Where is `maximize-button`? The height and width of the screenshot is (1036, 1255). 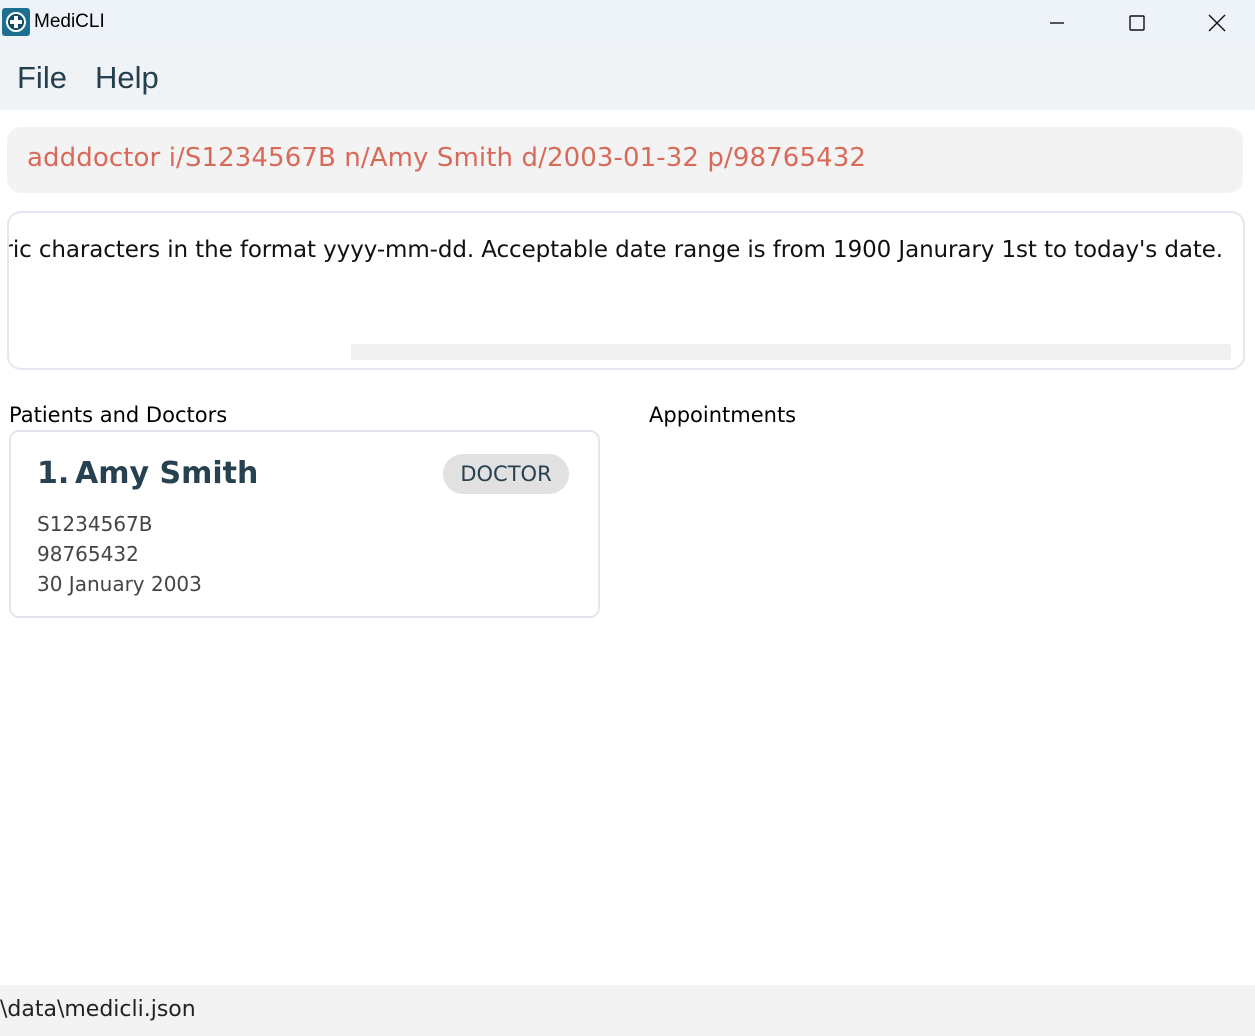 maximize-button is located at coordinates (1137, 23).